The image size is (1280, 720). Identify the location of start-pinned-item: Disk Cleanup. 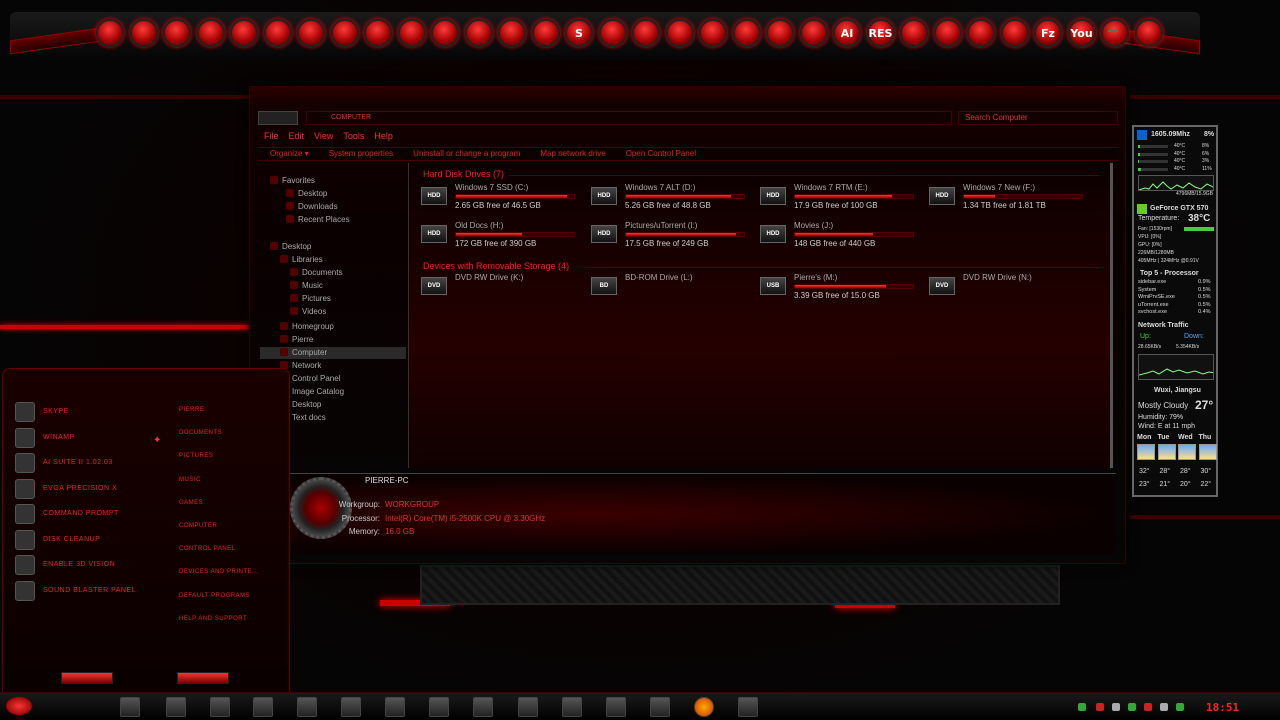
(90, 539).